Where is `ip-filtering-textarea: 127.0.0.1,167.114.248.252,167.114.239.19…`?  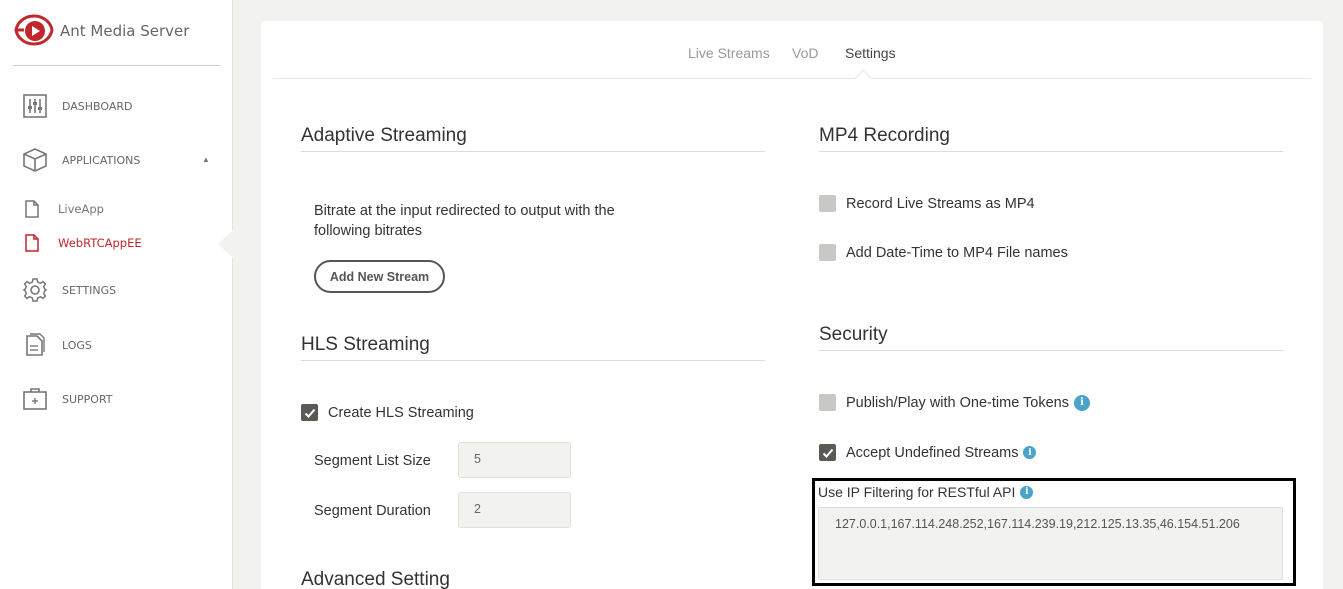
ip-filtering-textarea: 127.0.0.1,167.114.248.252,167.114.239.19… is located at coordinates (1050, 543).